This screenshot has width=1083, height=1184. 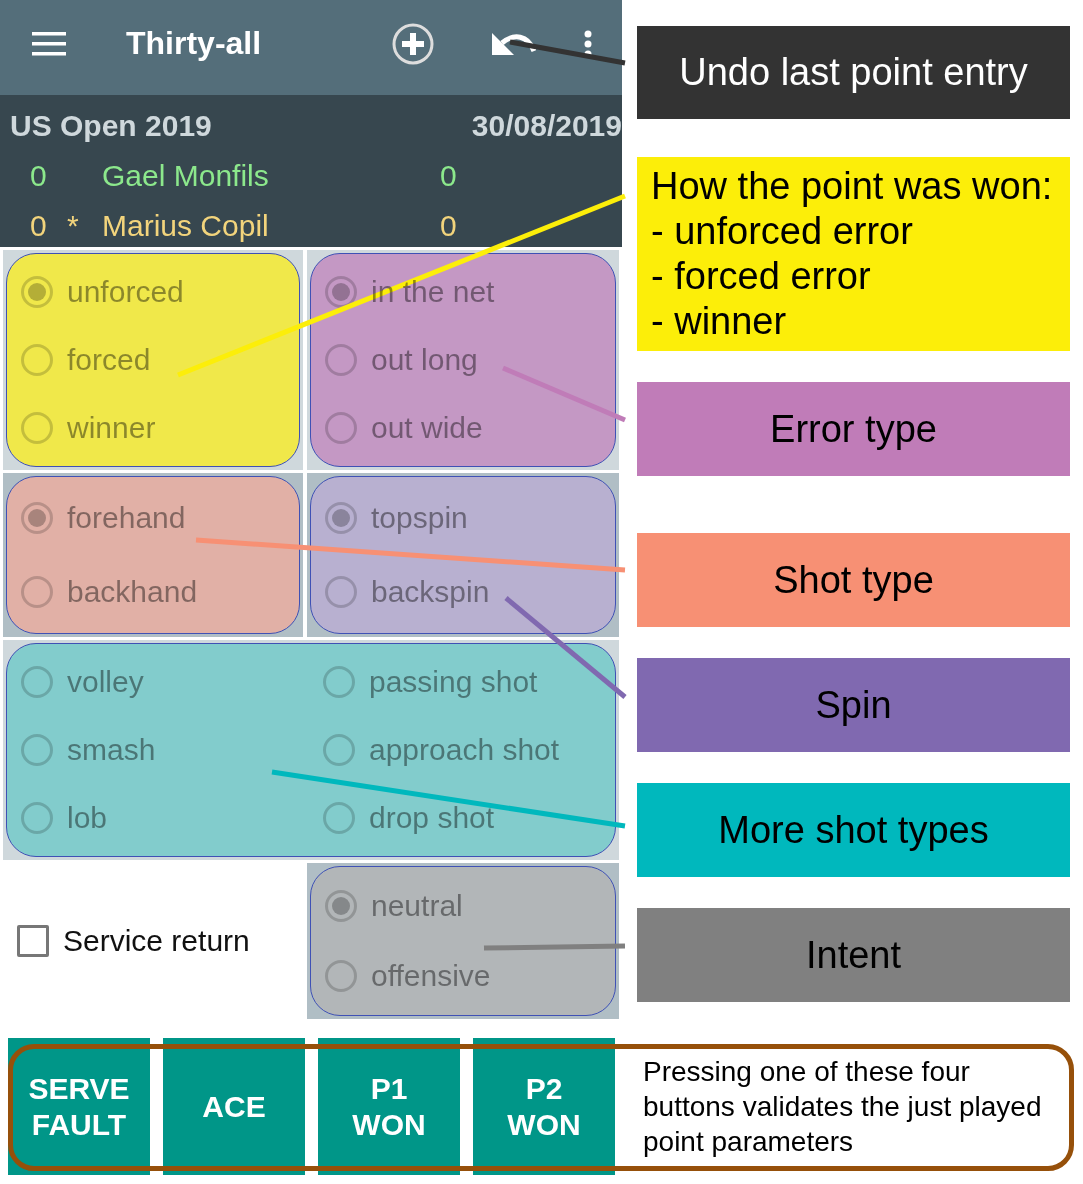 What do you see at coordinates (389, 1106) in the screenshot?
I see `action-button: P1 WON` at bounding box center [389, 1106].